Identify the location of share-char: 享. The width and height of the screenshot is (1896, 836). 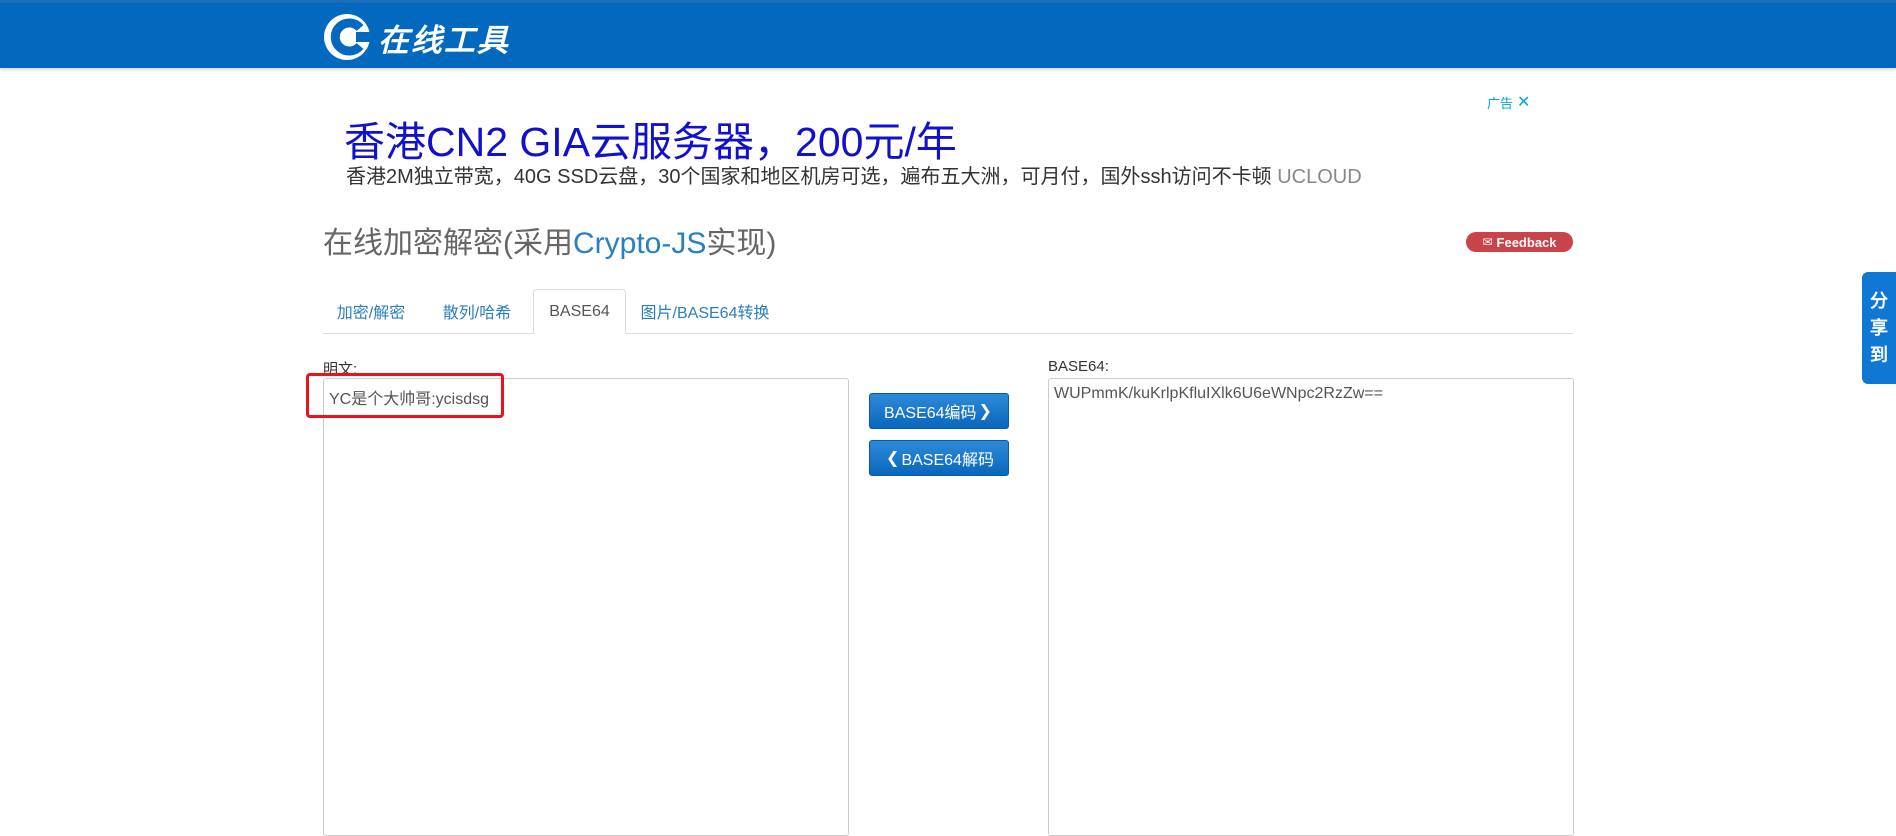
(1879, 327).